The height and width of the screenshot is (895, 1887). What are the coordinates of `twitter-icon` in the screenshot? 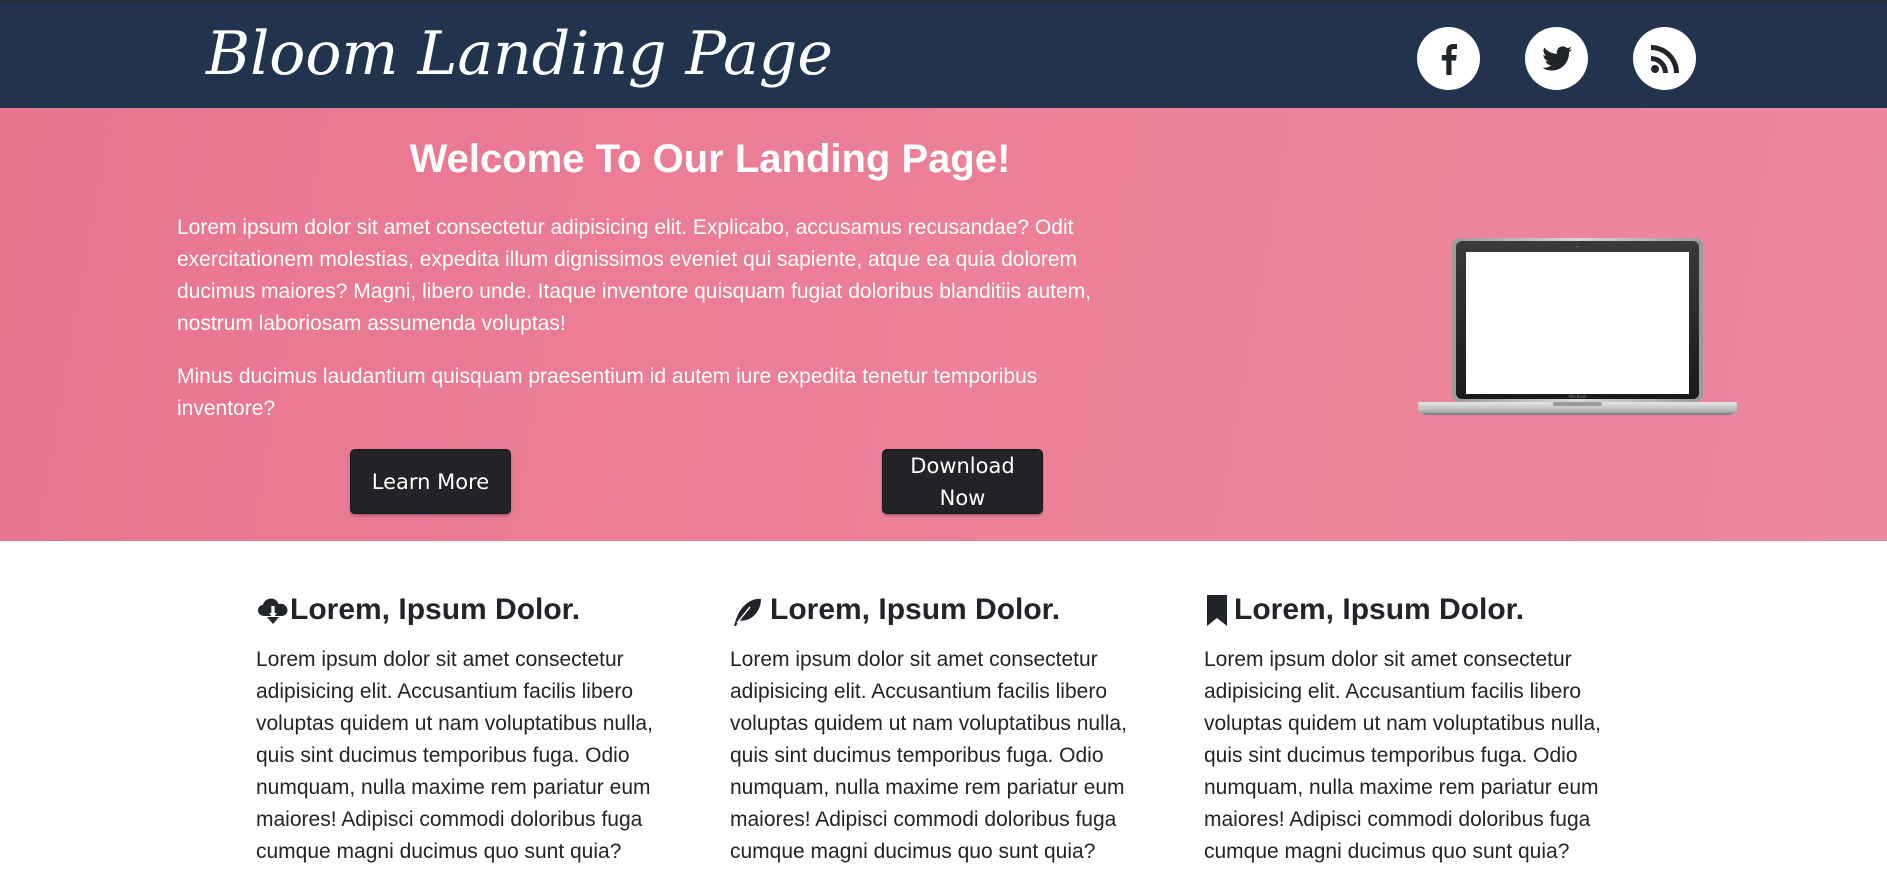 It's located at (1556, 57).